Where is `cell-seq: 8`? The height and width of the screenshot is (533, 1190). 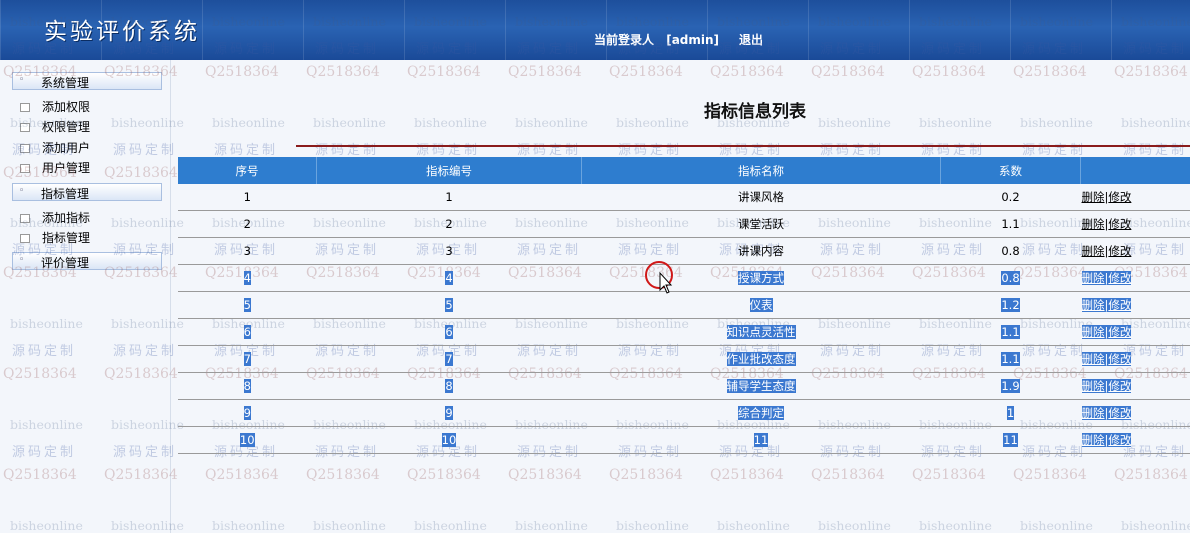
cell-seq: 8 is located at coordinates (247, 386).